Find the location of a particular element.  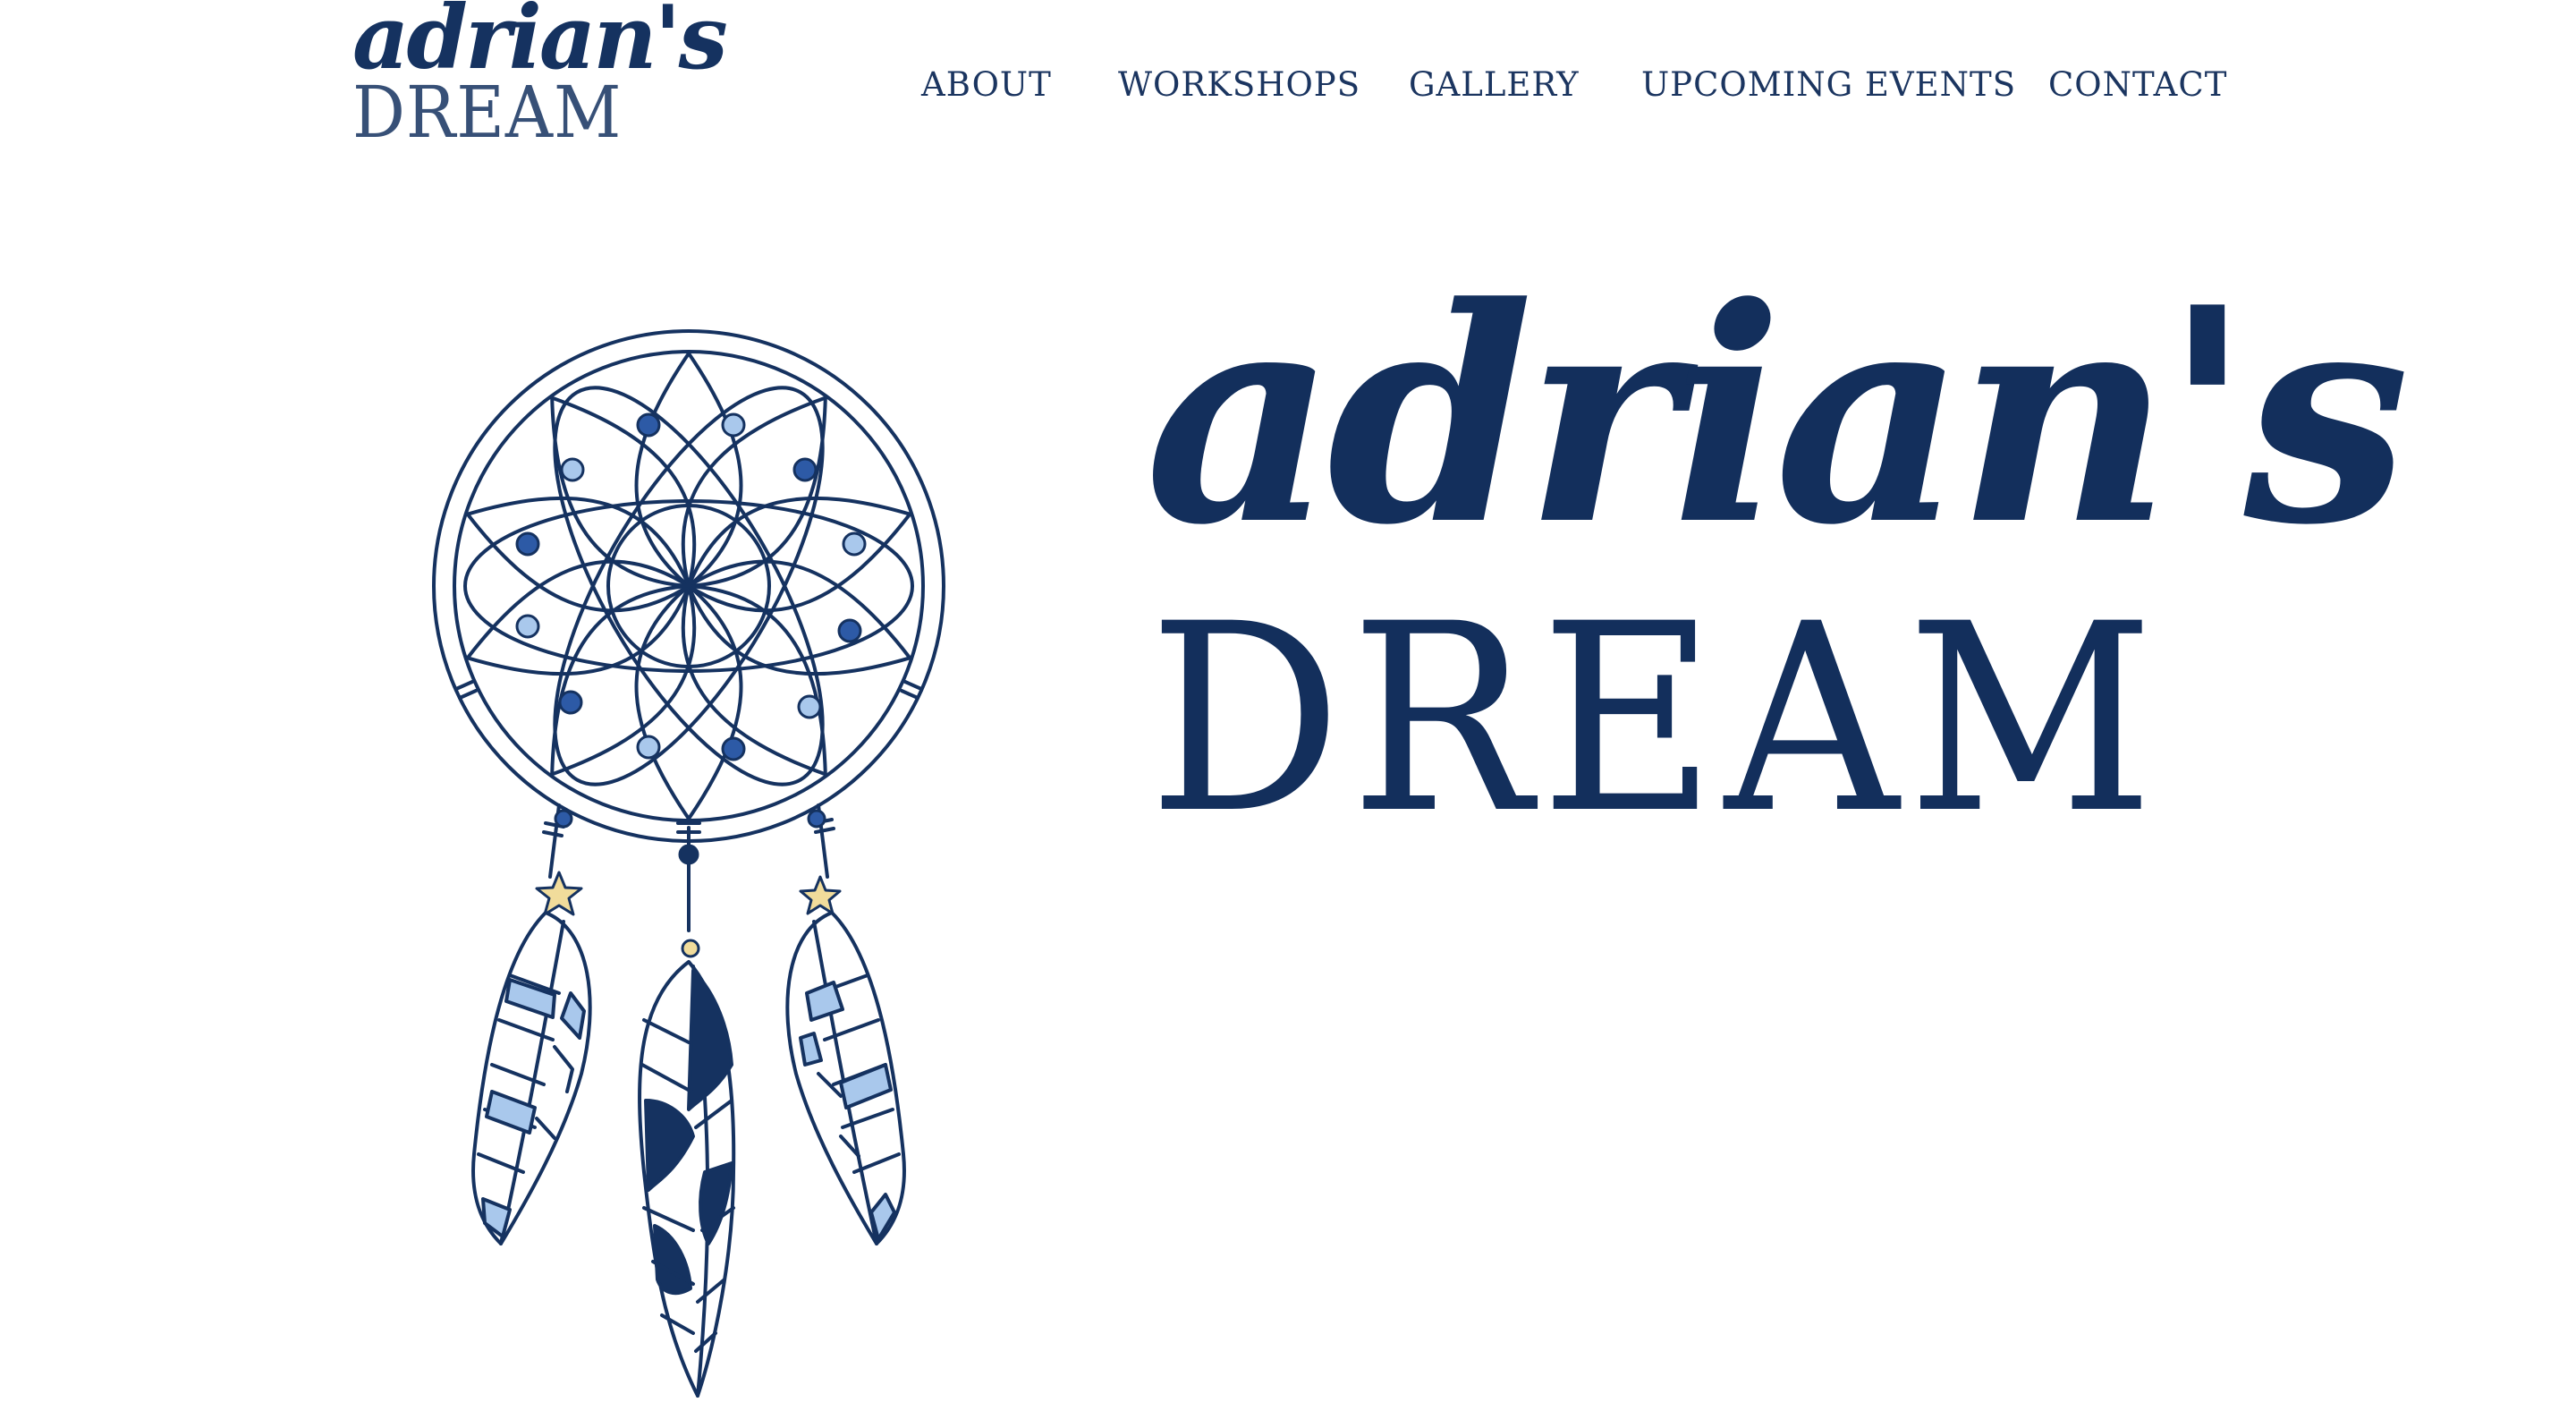

hero-title-script: adrian's is located at coordinates (1777, 416).